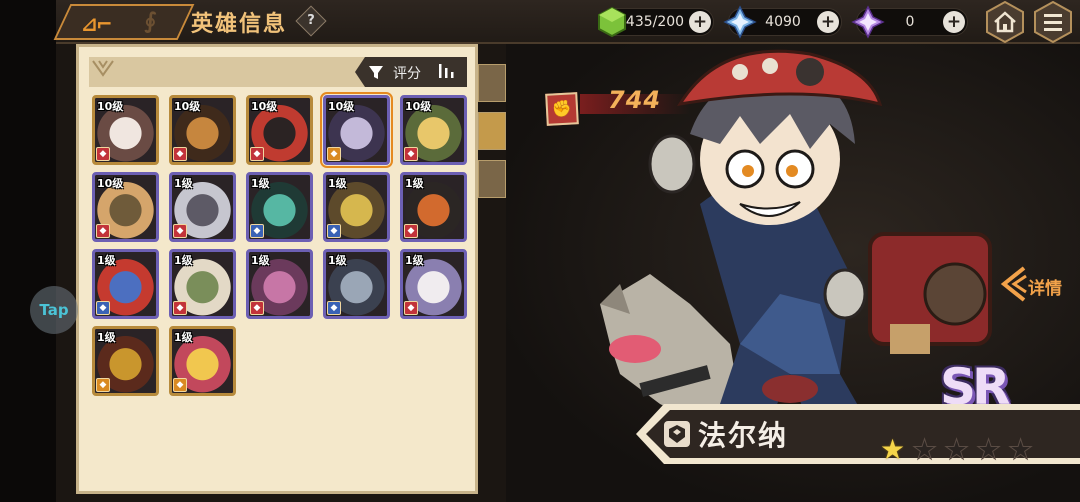 The height and width of the screenshot is (502, 1080). Describe the element at coordinates (376, 72) in the screenshot. I see `filter-icon` at that location.